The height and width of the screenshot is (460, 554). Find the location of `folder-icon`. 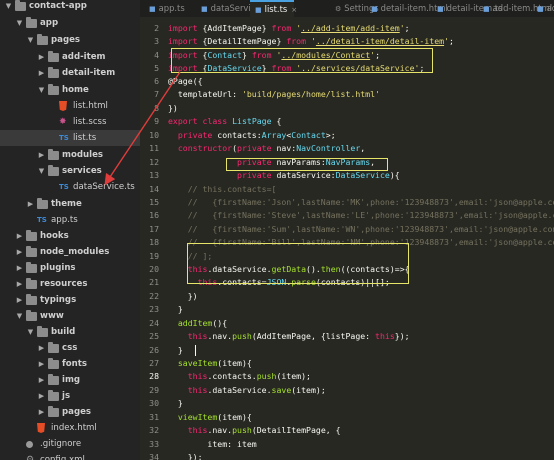

folder-icon is located at coordinates (31, 235).